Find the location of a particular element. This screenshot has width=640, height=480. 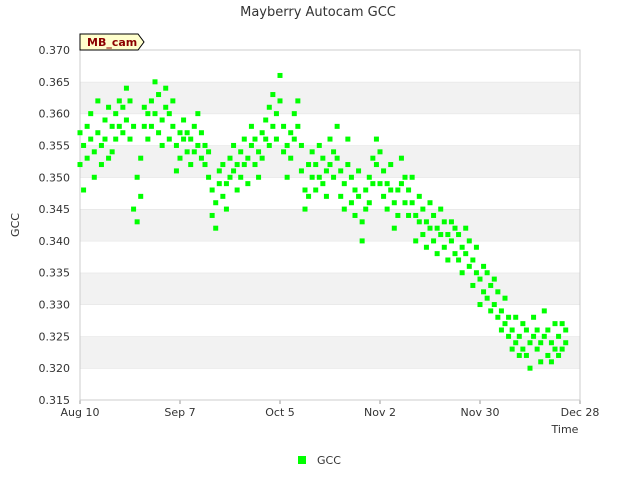

x-axis-ticks: Aug 10 Sep 7 Oct 5 Nov 2 Nov 30 Dec 28 is located at coordinates (330, 409).